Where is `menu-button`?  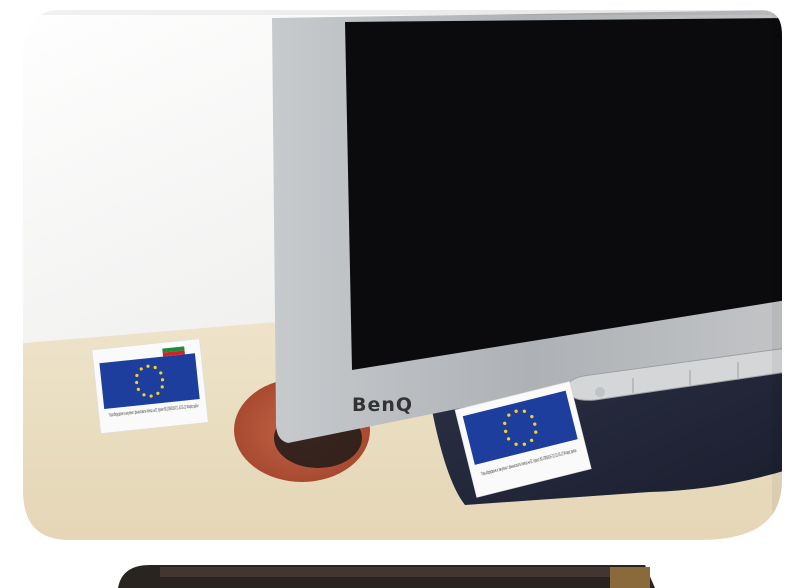
menu-button is located at coordinates (600, 392).